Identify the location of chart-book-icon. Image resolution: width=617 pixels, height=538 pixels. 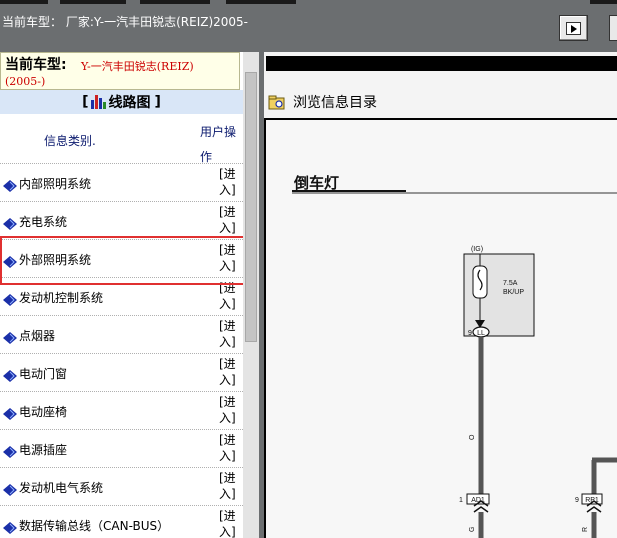
(98, 102).